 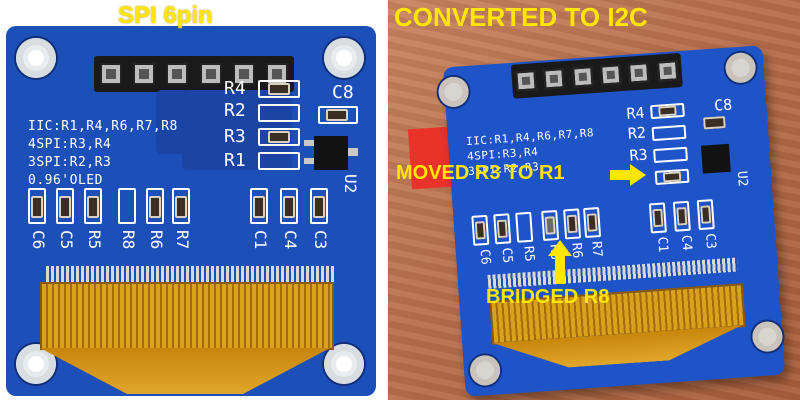 I want to click on resistor-pad-r1, so click(x=279, y=161).